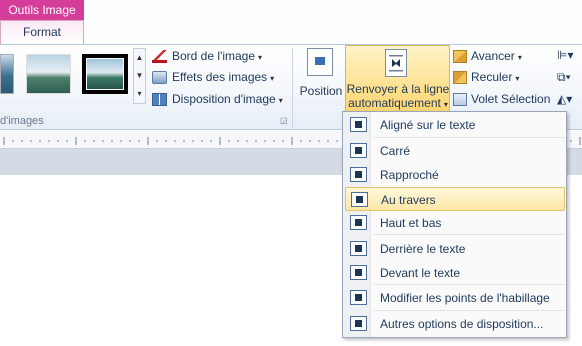 The width and height of the screenshot is (582, 346). I want to click on menu-item: Haut et bas, so click(455, 223).